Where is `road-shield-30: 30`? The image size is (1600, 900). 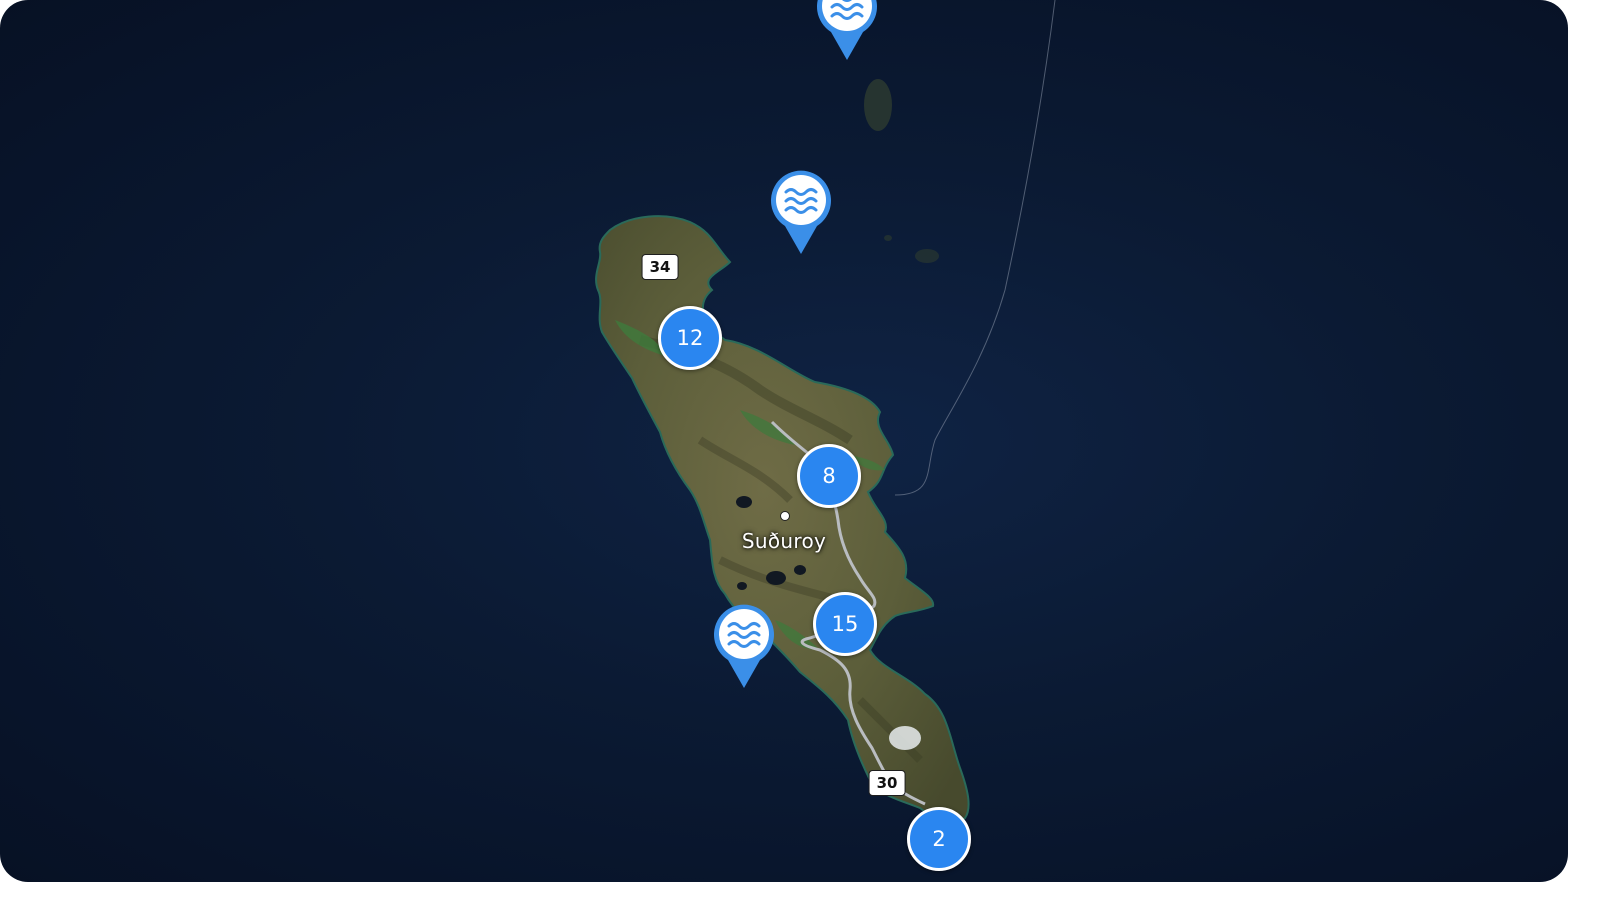 road-shield-30: 30 is located at coordinates (887, 783).